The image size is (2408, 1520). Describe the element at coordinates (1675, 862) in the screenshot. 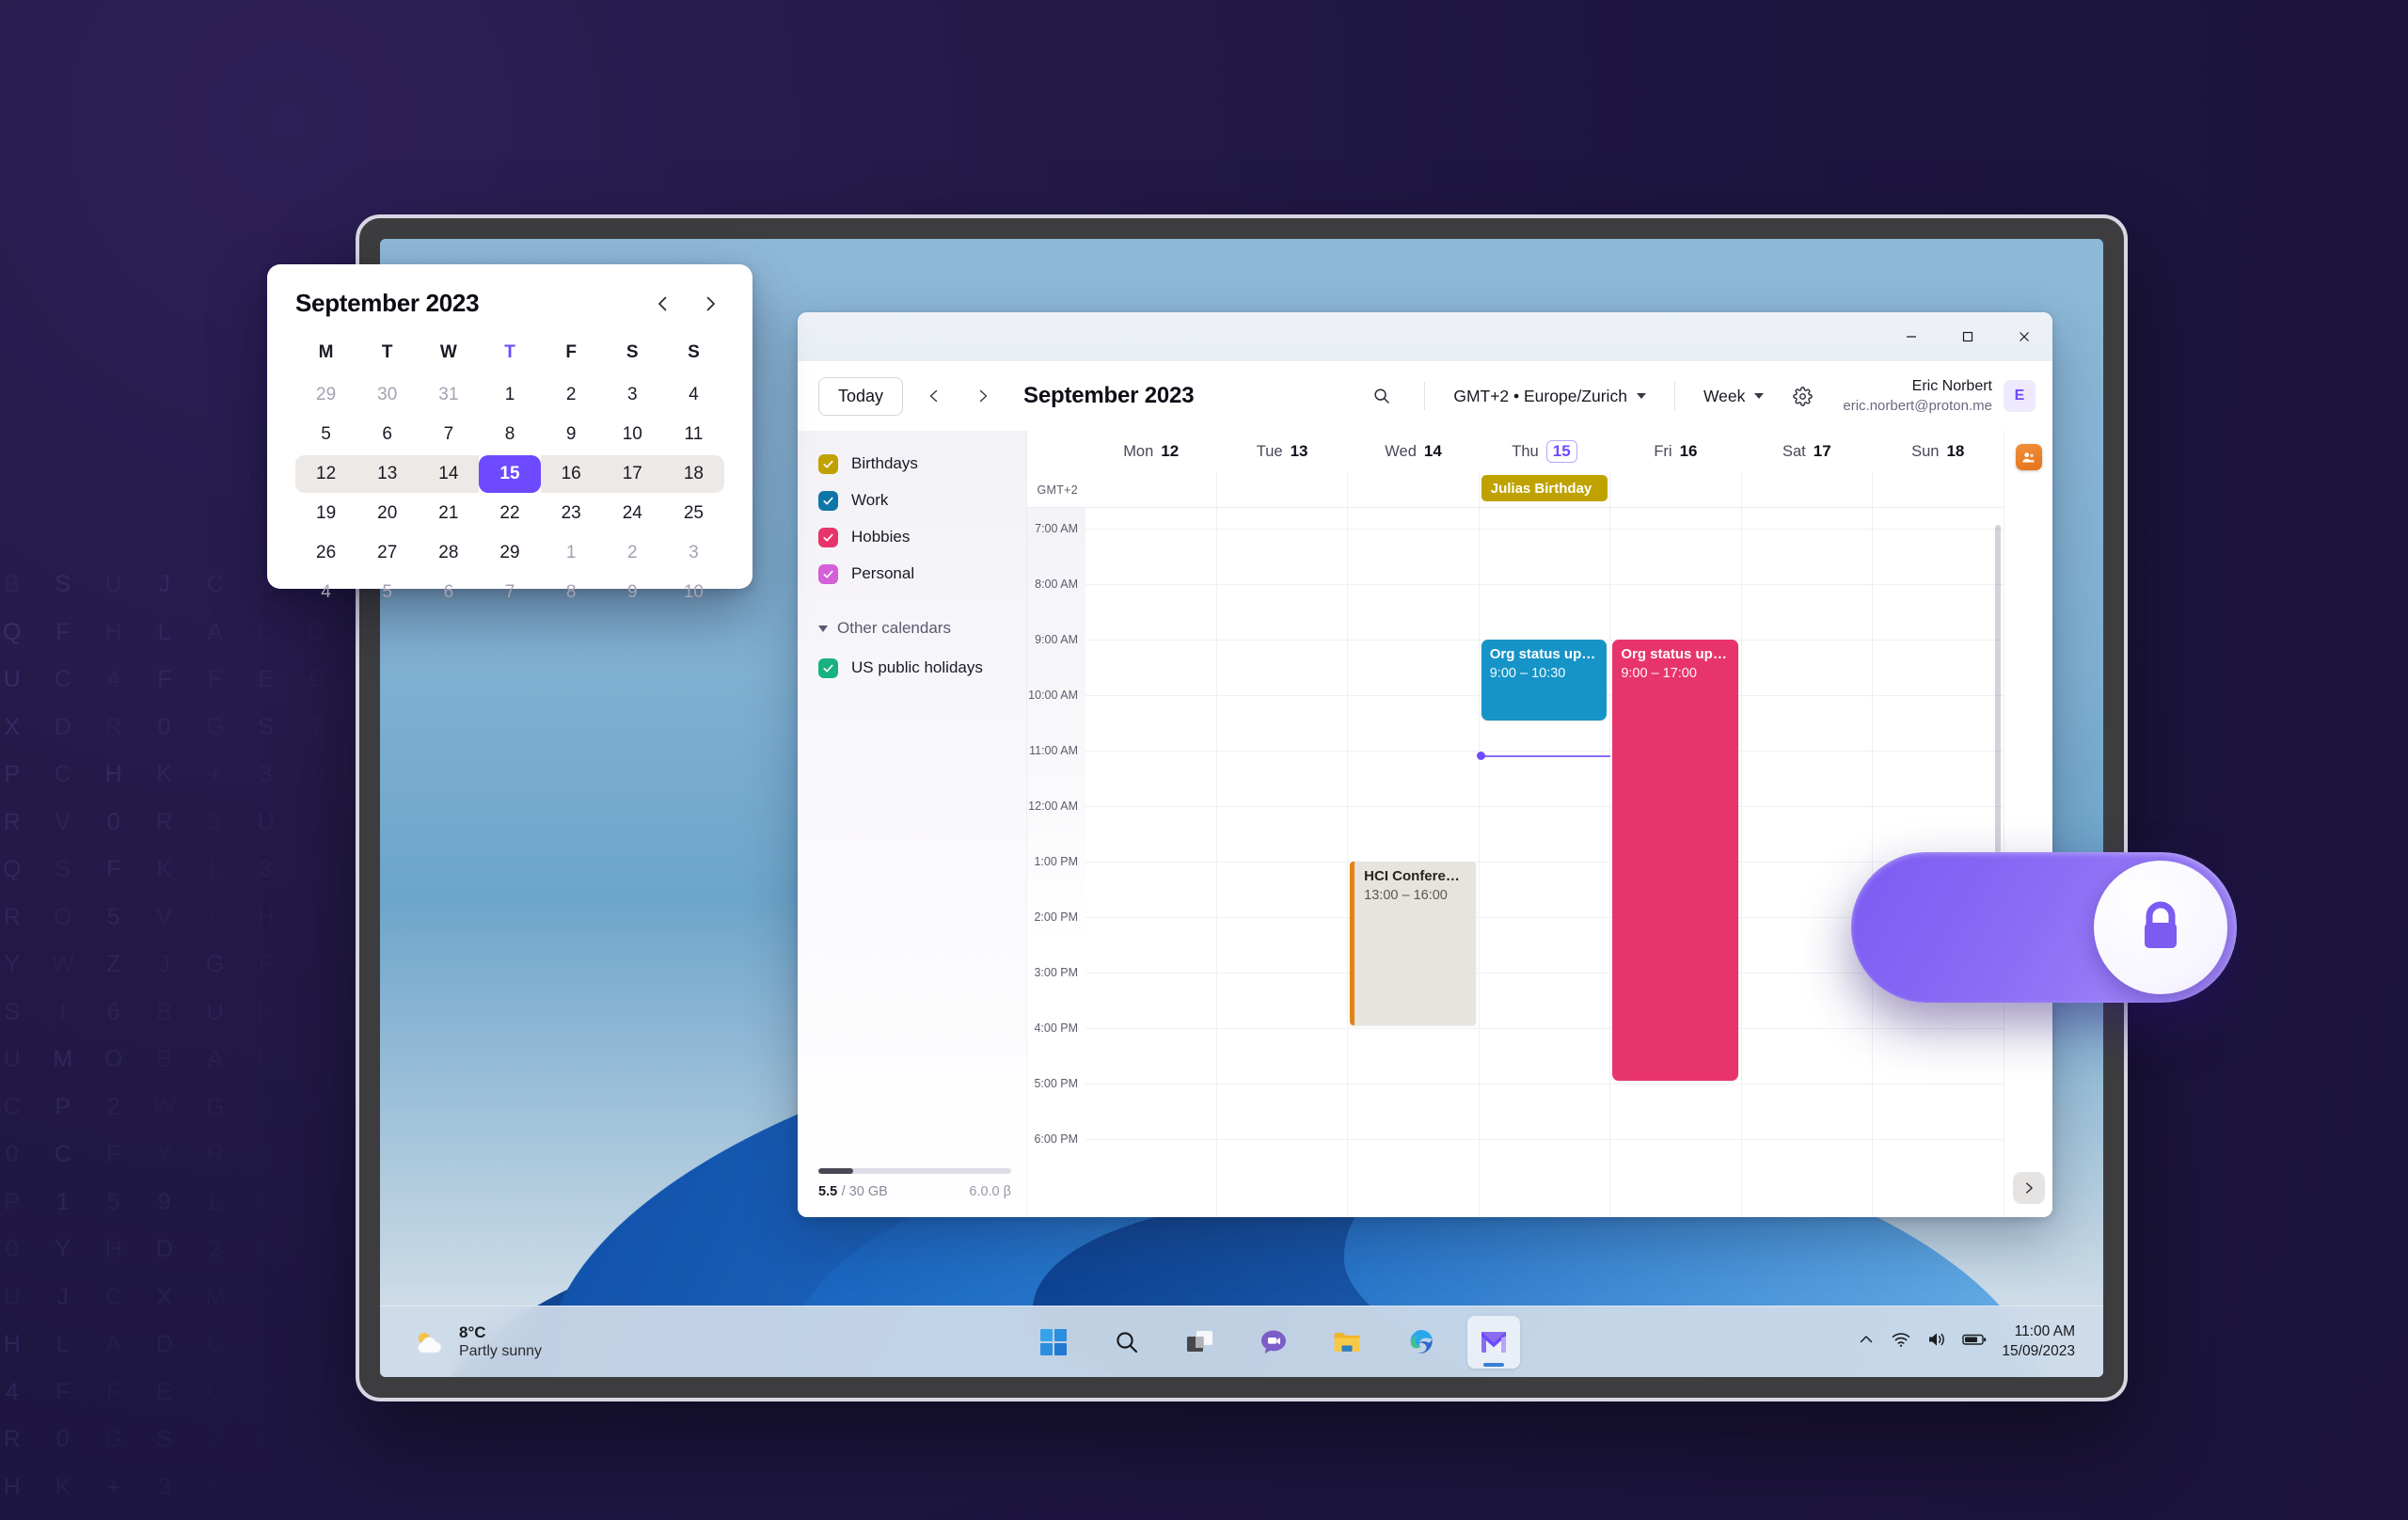

I see `day-column-fri: Org status upd... 9:00 – 17:00` at that location.